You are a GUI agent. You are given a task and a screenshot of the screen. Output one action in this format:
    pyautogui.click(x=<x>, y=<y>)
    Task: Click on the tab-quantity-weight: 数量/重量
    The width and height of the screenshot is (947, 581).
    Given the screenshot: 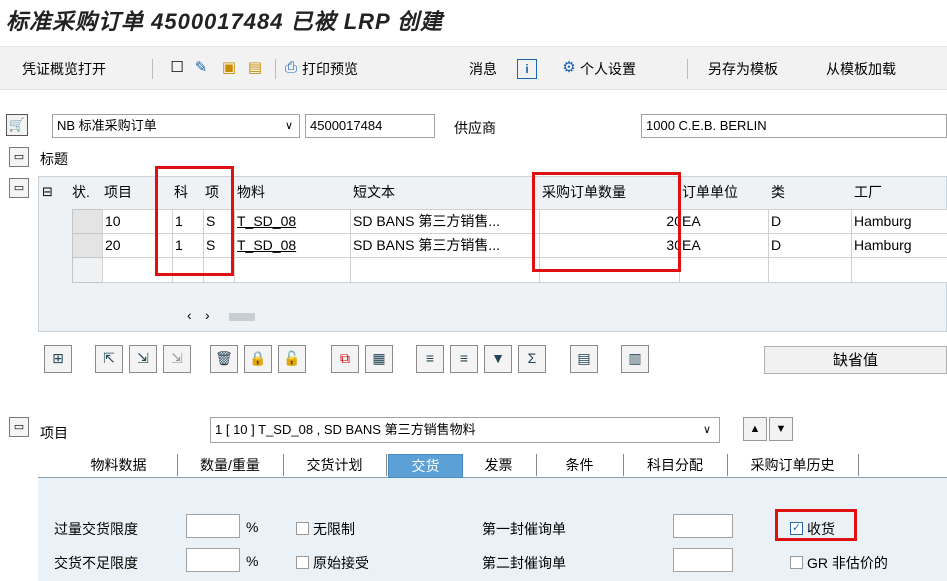 What is the action you would take?
    pyautogui.click(x=230, y=465)
    